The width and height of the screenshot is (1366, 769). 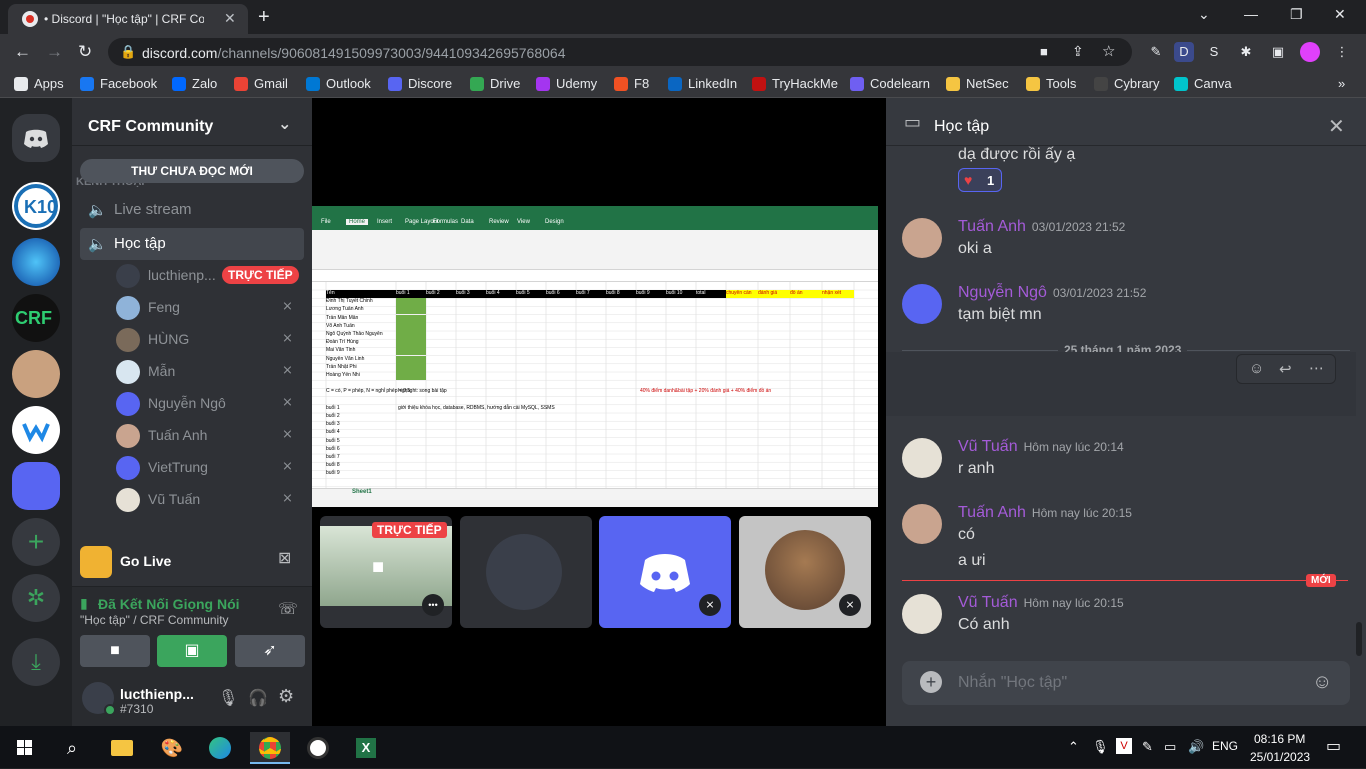 I want to click on excel-tab: Design, so click(x=554, y=222).